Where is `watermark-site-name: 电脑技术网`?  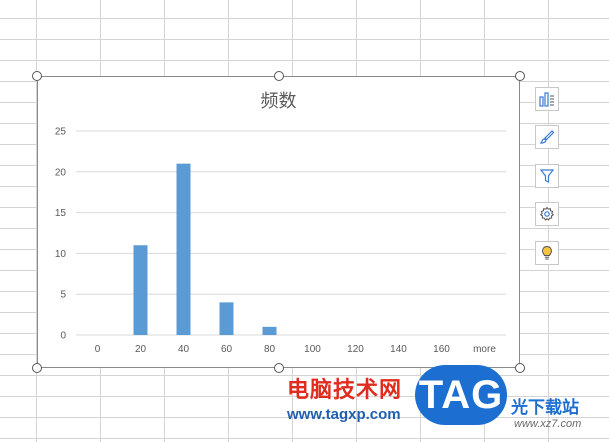
watermark-site-name: 电脑技术网 is located at coordinates (345, 390).